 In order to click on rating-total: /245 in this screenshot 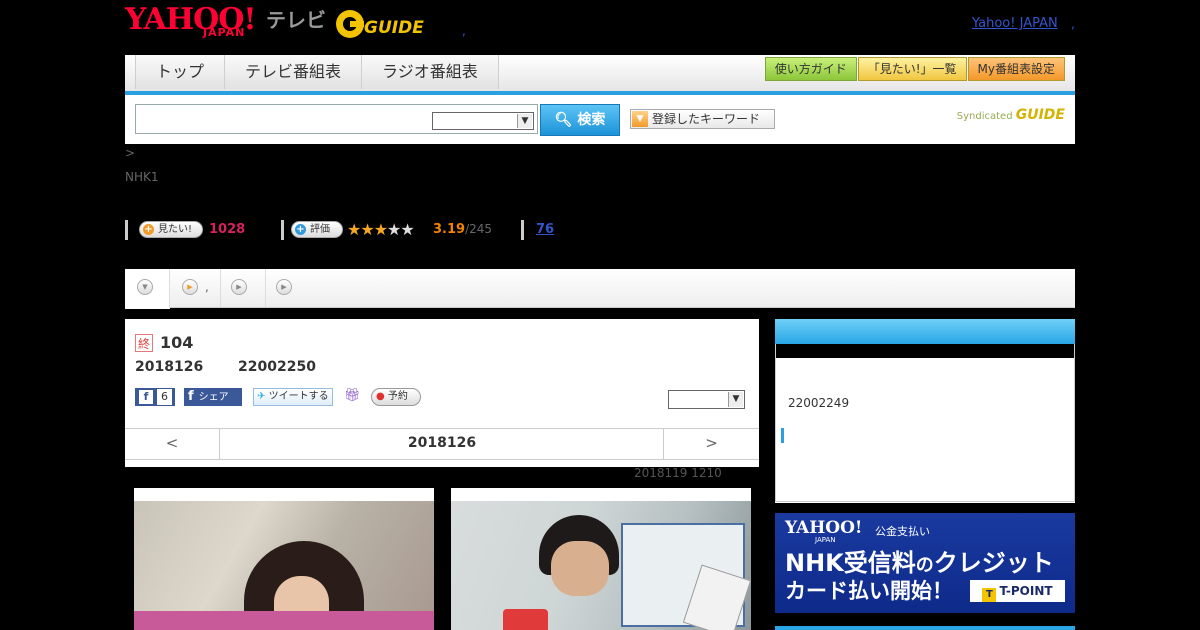, I will do `click(479, 229)`.